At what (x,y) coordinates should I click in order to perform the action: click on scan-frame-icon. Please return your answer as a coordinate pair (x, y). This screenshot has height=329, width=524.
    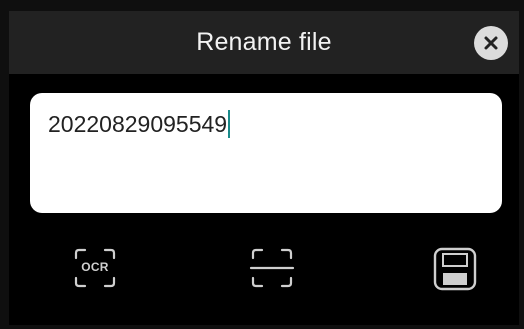
    Looking at the image, I should click on (272, 268).